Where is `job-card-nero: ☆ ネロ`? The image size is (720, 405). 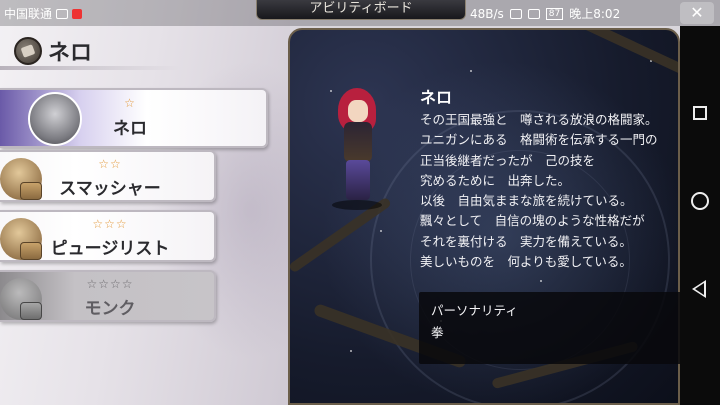
job-card-nero: ☆ ネロ is located at coordinates (134, 118).